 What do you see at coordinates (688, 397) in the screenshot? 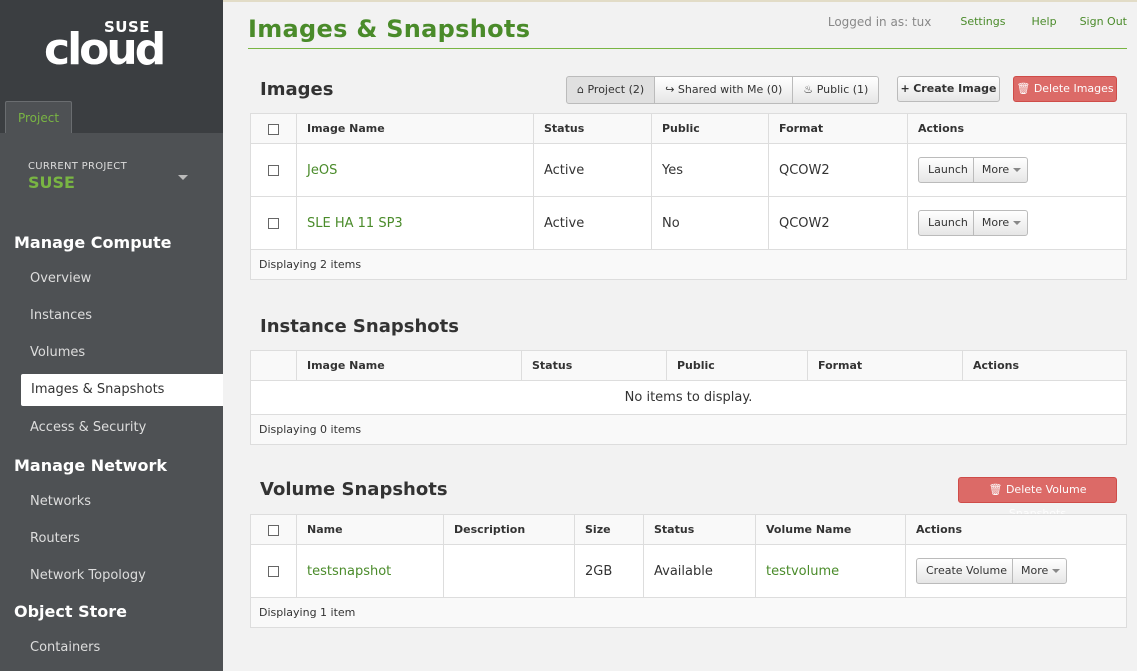
I see `empty-message: No items to display.` at bounding box center [688, 397].